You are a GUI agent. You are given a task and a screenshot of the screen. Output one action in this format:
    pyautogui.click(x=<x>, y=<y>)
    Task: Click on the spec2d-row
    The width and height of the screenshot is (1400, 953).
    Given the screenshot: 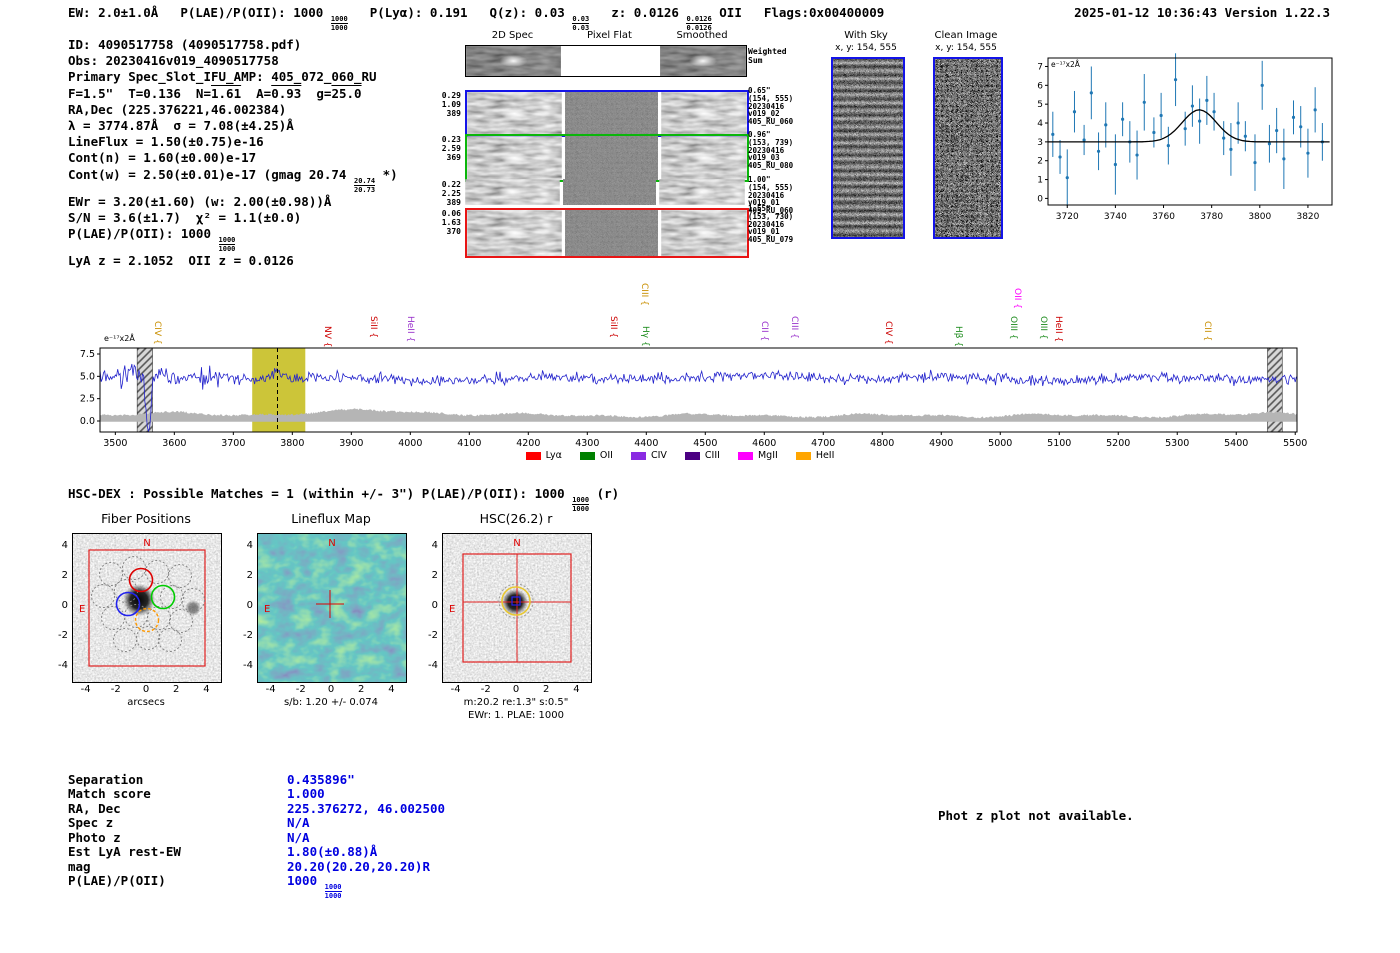 What is the action you would take?
    pyautogui.click(x=606, y=61)
    